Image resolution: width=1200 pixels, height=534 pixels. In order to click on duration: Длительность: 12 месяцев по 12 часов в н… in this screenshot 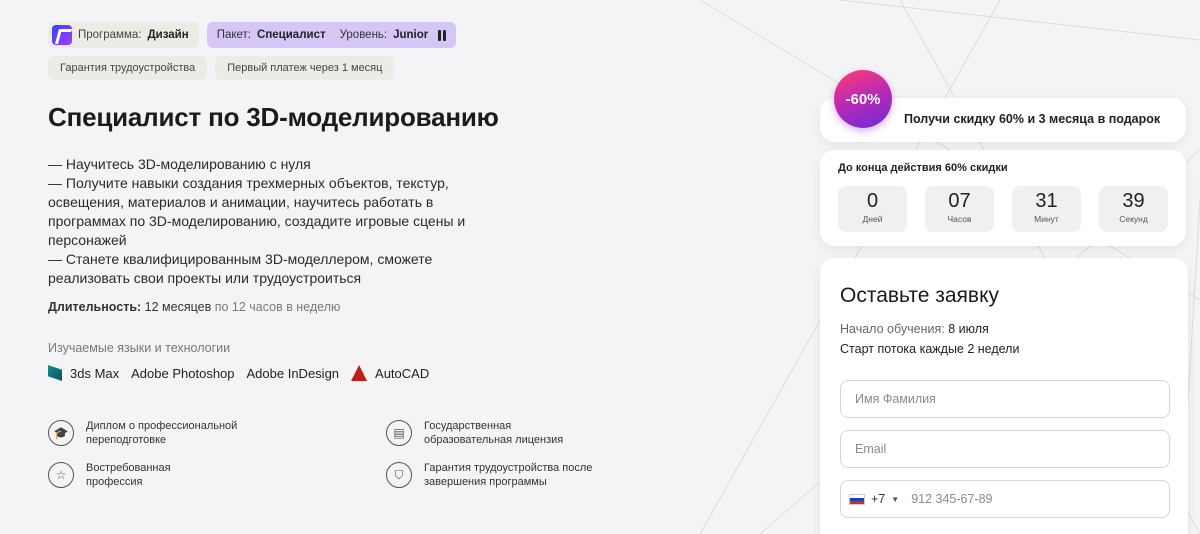, I will do `click(408, 307)`.